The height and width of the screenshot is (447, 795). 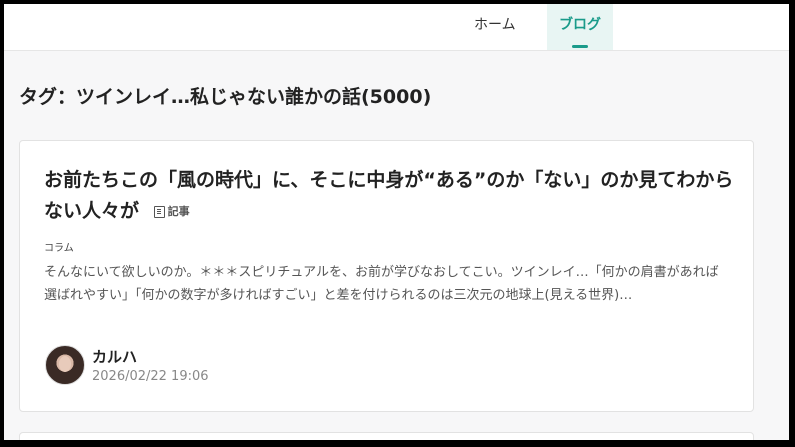 What do you see at coordinates (114, 356) in the screenshot?
I see `author-name: カルハ` at bounding box center [114, 356].